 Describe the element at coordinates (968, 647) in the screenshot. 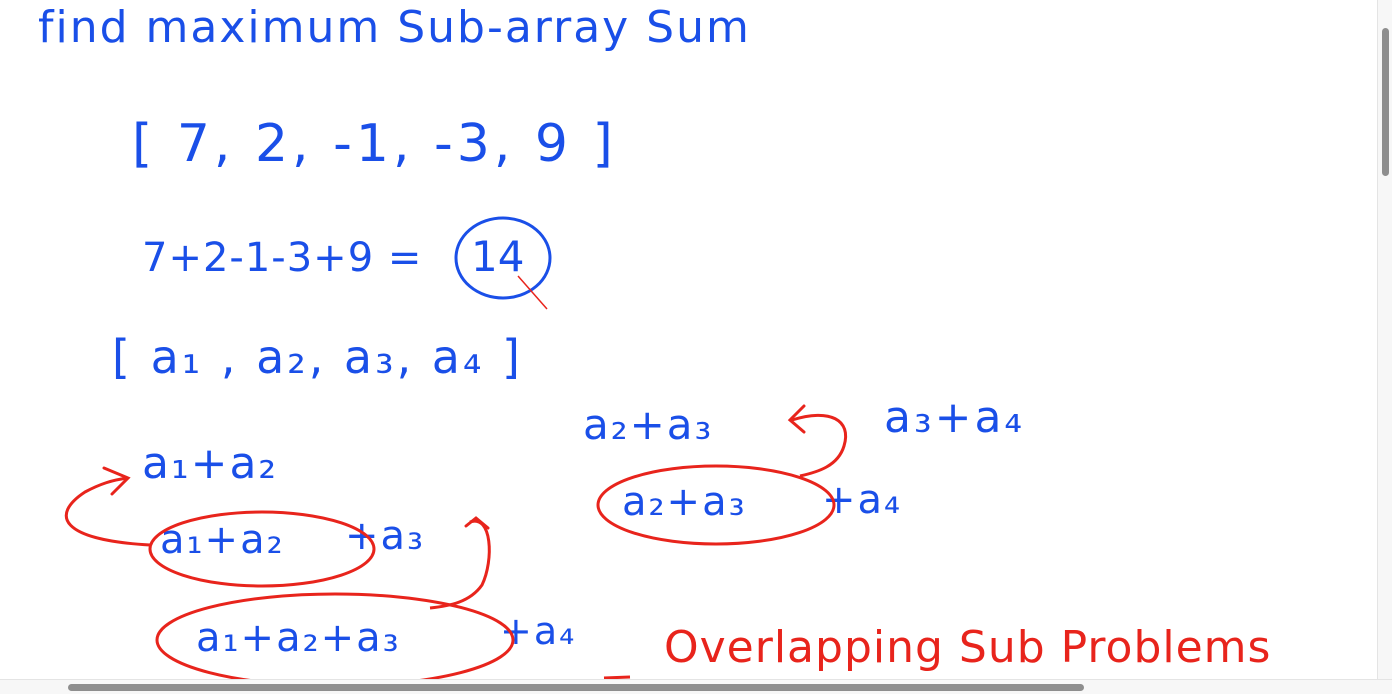

I see `overlapping-note: Overlapping Sub Problems` at that location.